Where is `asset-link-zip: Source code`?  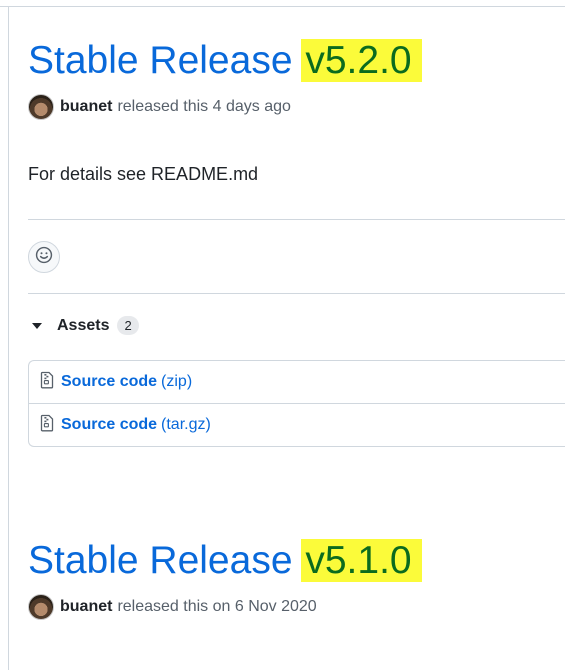 asset-link-zip: Source code is located at coordinates (109, 382).